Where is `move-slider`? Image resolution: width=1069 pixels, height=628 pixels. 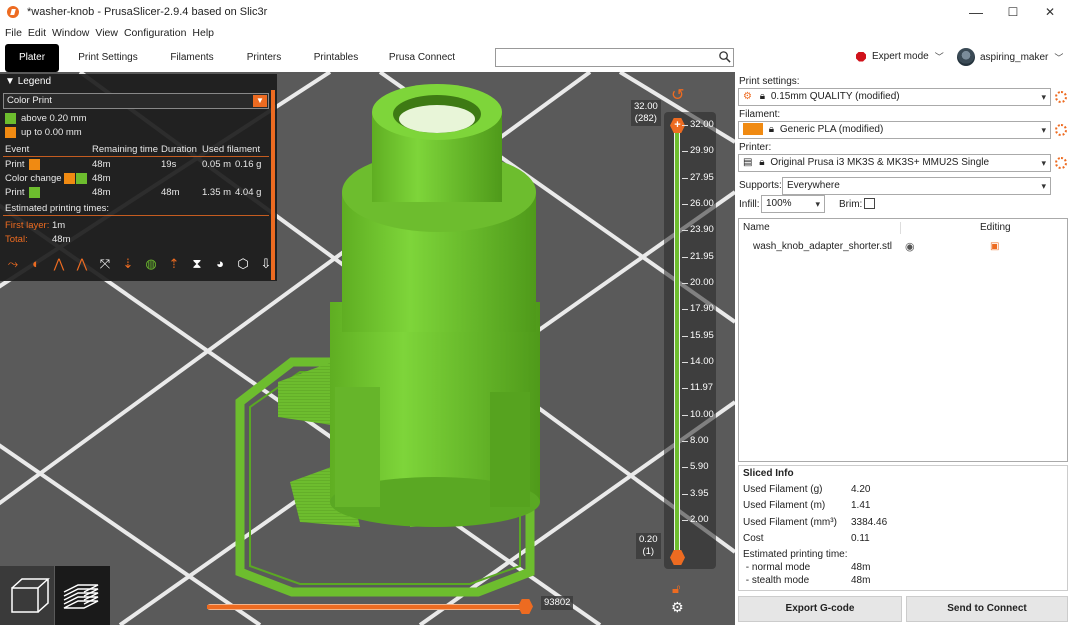
move-slider is located at coordinates (370, 606).